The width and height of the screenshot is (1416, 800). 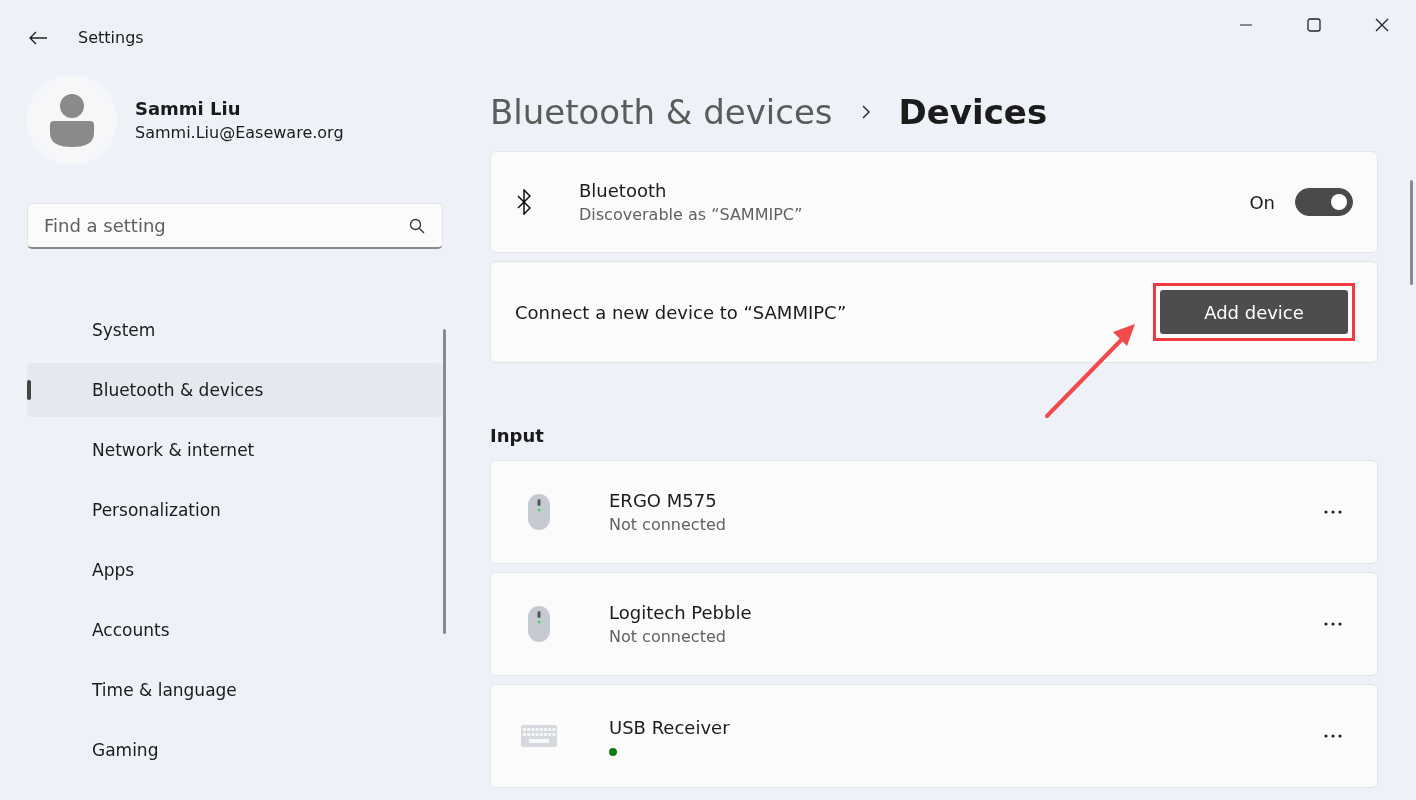 I want to click on chevron-icon, so click(x=865, y=112).